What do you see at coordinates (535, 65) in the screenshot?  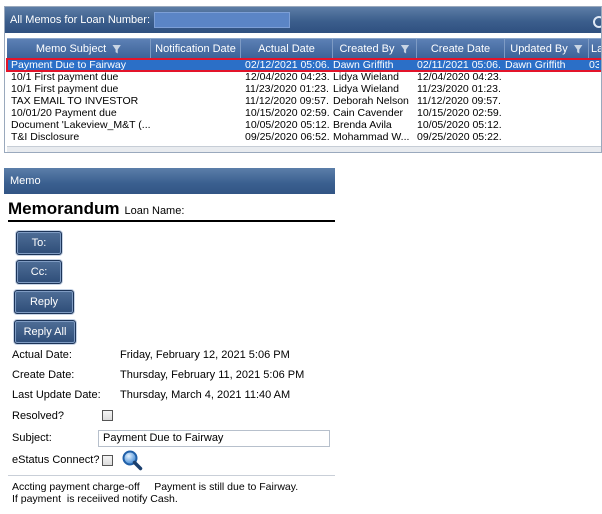 I see `cell-updated-by: Dawn Griffith` at bounding box center [535, 65].